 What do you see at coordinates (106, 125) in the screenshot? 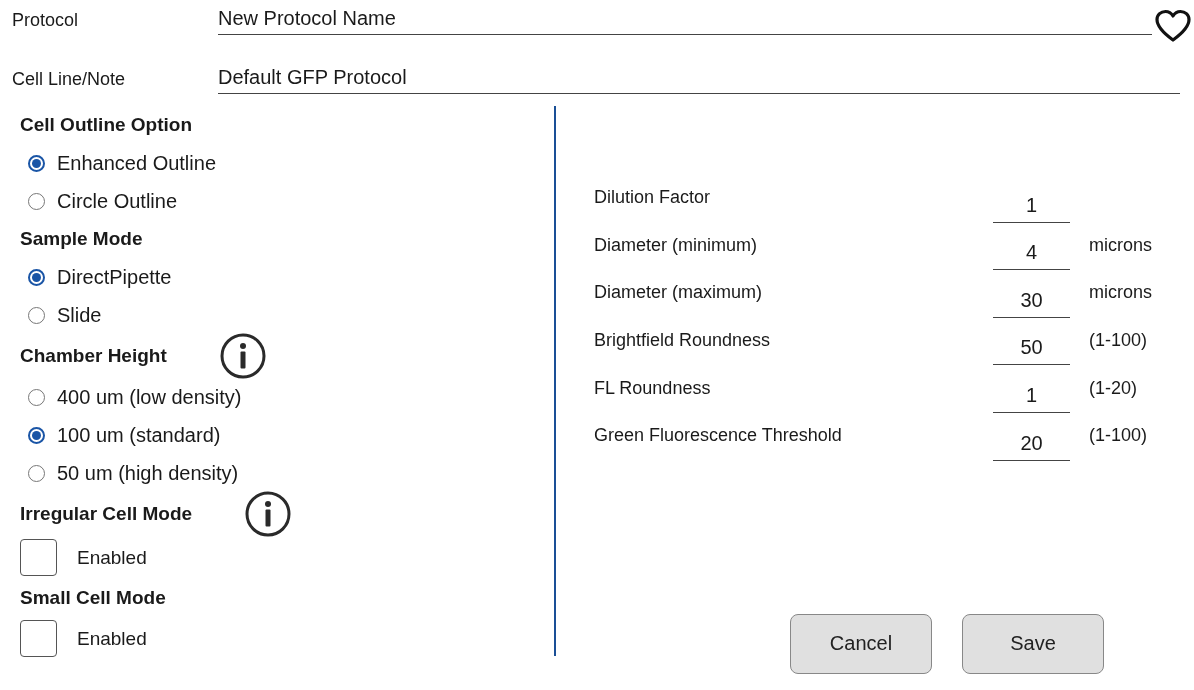
I see `section-heading: Cell Outline Option` at bounding box center [106, 125].